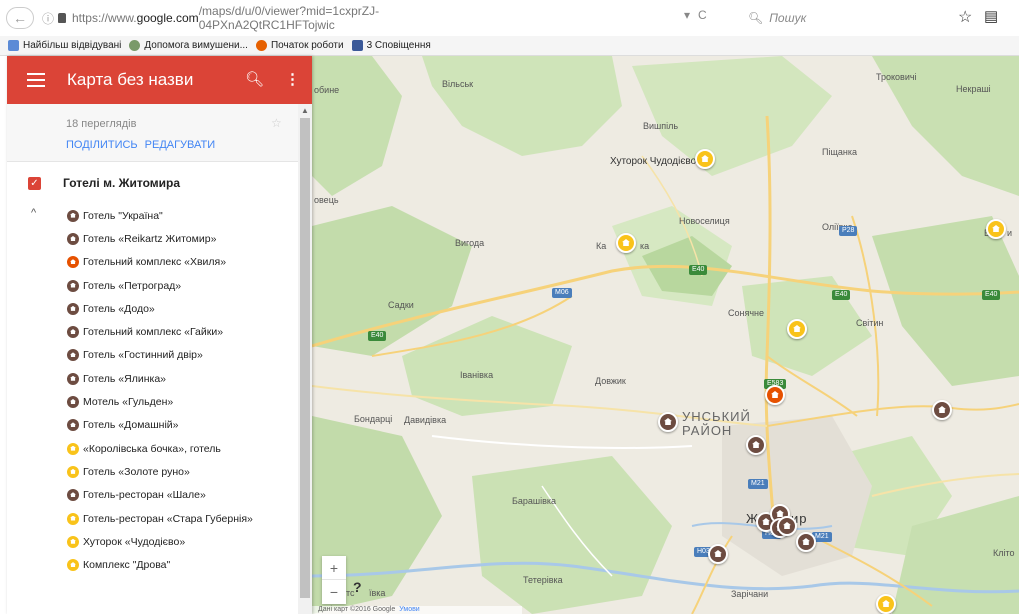  Describe the element at coordinates (718, 554) in the screenshot. I see `hotel-marker-gulden` at that location.